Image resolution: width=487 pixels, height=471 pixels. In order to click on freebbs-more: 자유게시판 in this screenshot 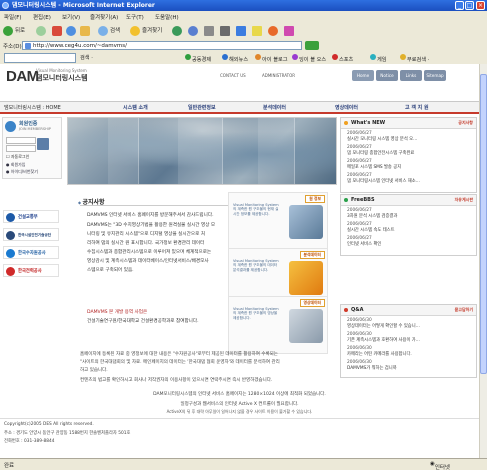, I will do `click(464, 200)`.